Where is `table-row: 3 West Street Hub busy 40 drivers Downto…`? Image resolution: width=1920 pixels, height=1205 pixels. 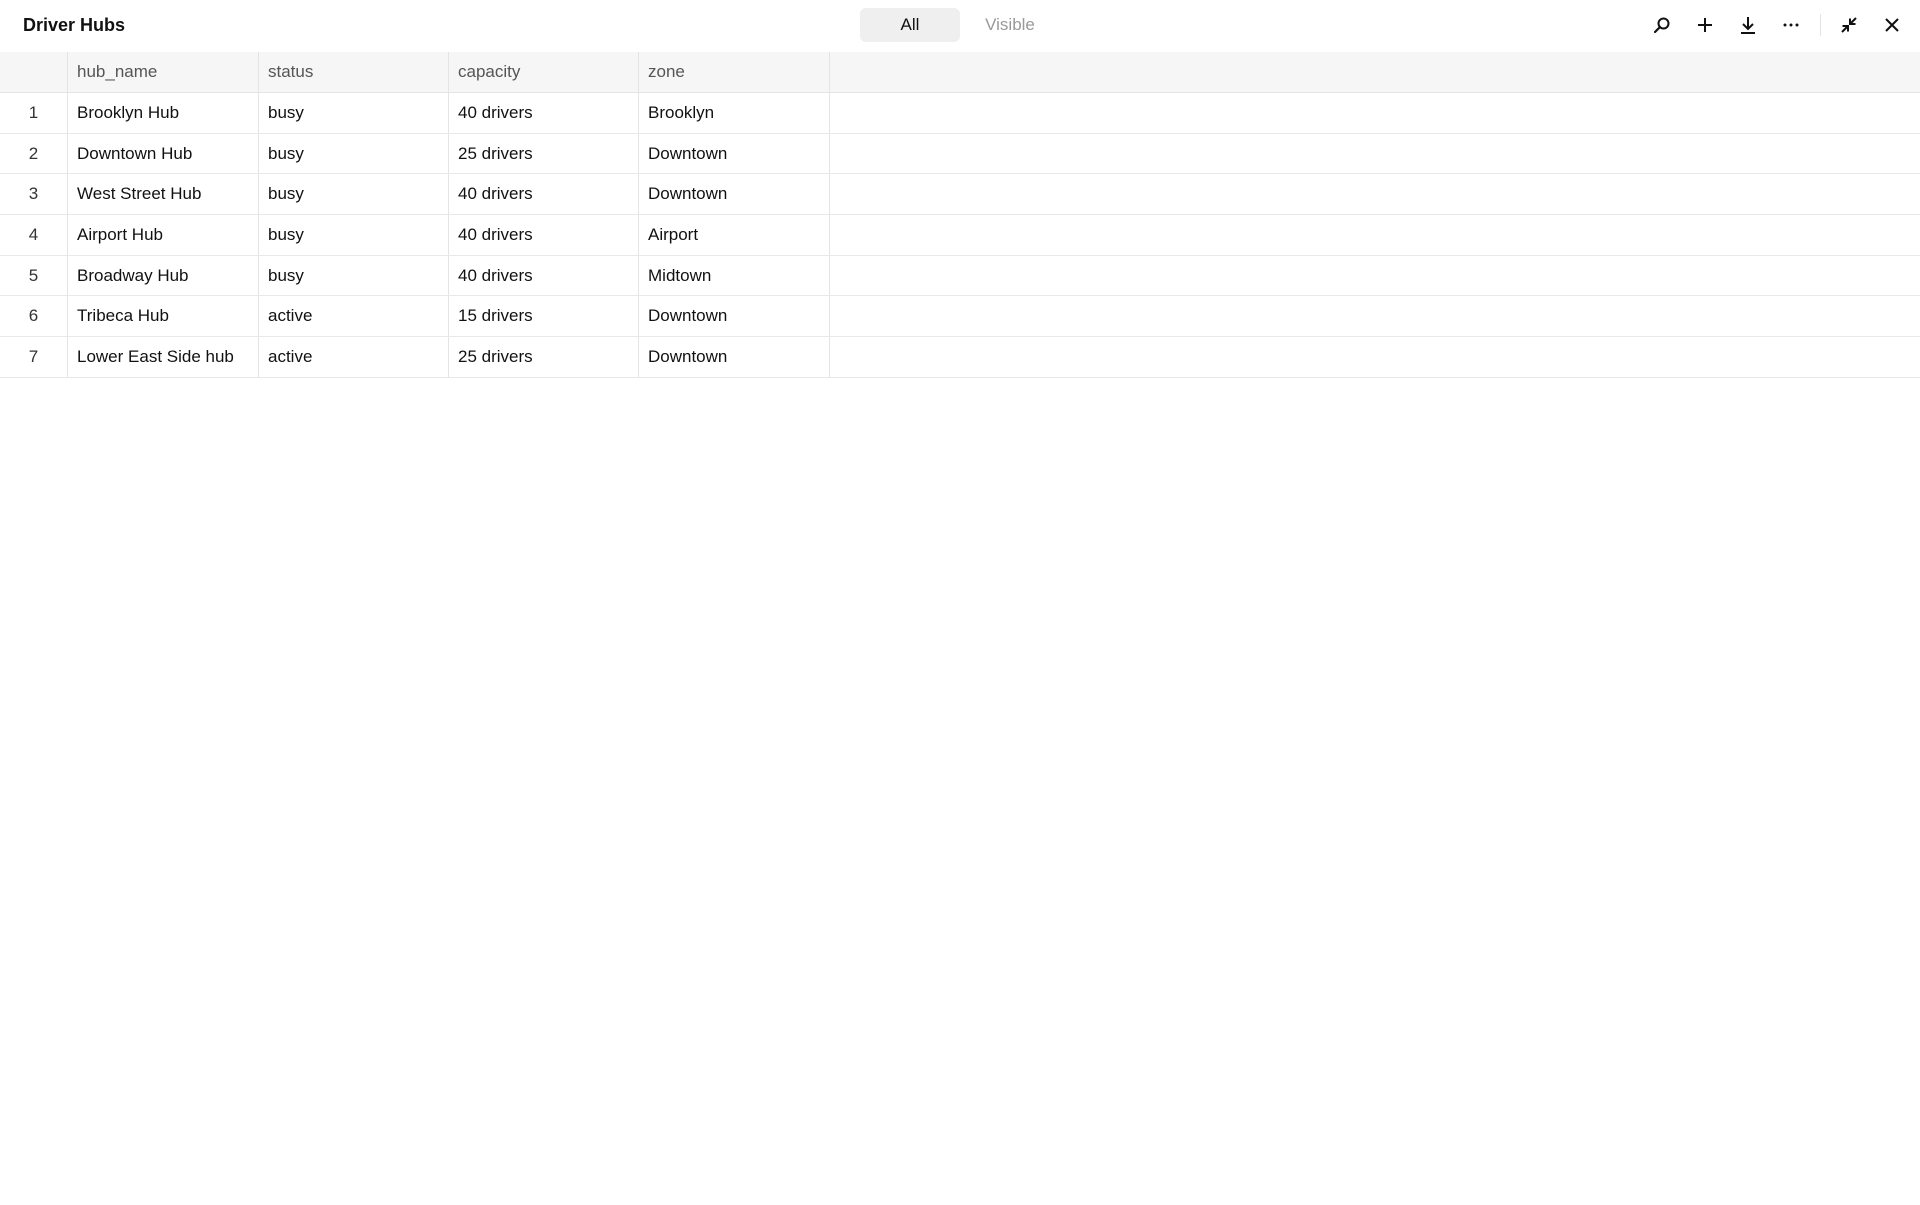 table-row: 3 West Street Hub busy 40 drivers Downto… is located at coordinates (960, 195).